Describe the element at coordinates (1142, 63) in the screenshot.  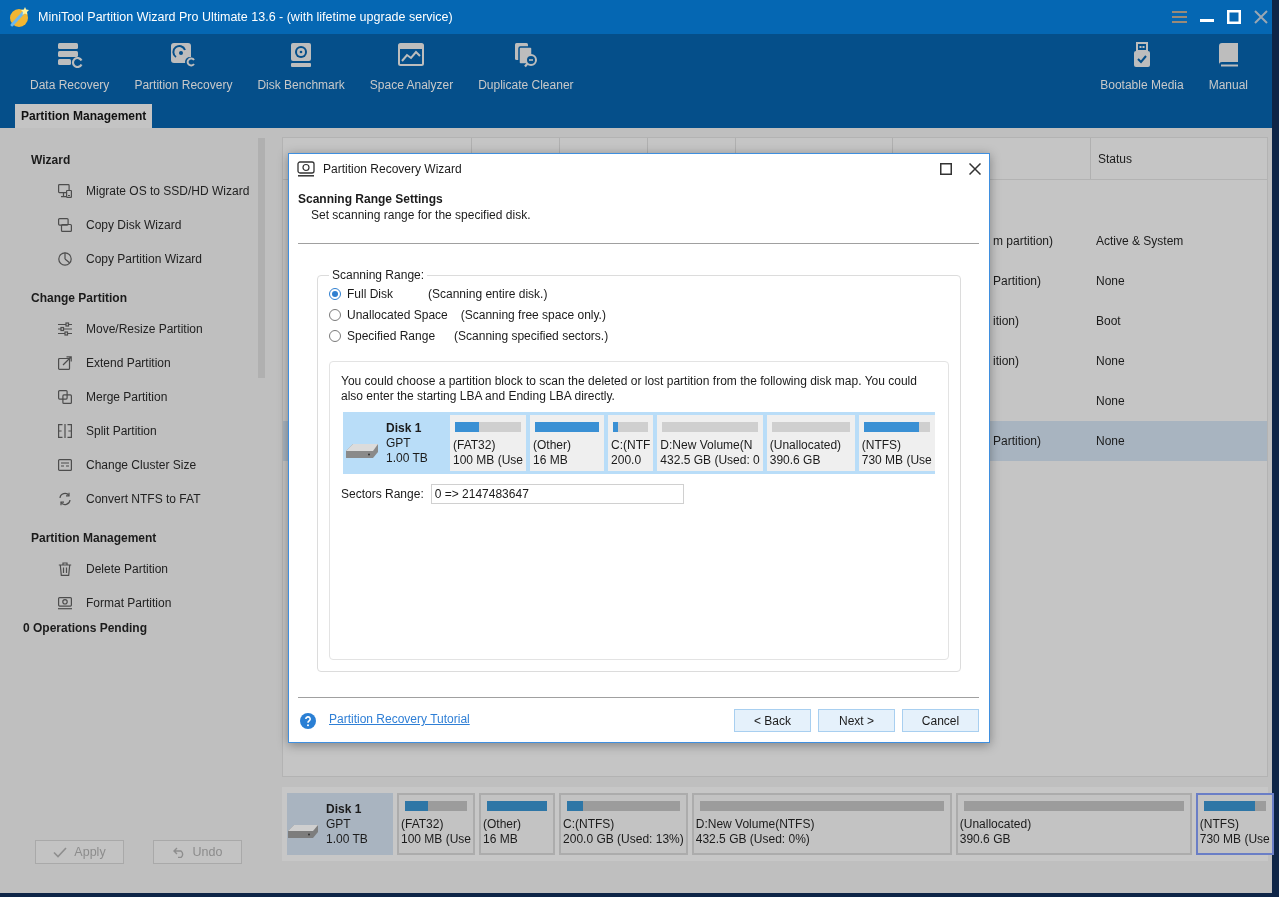
I see `toolbar-button: Bootable Media` at that location.